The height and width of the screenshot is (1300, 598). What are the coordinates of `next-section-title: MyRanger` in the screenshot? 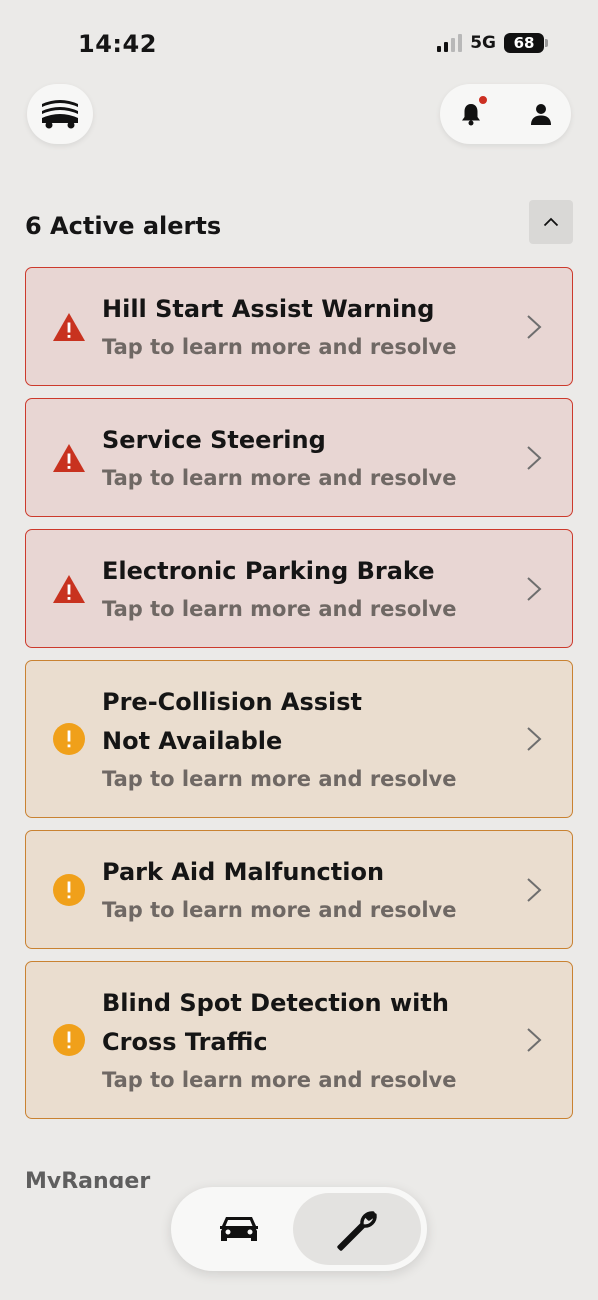 It's located at (88, 1178).